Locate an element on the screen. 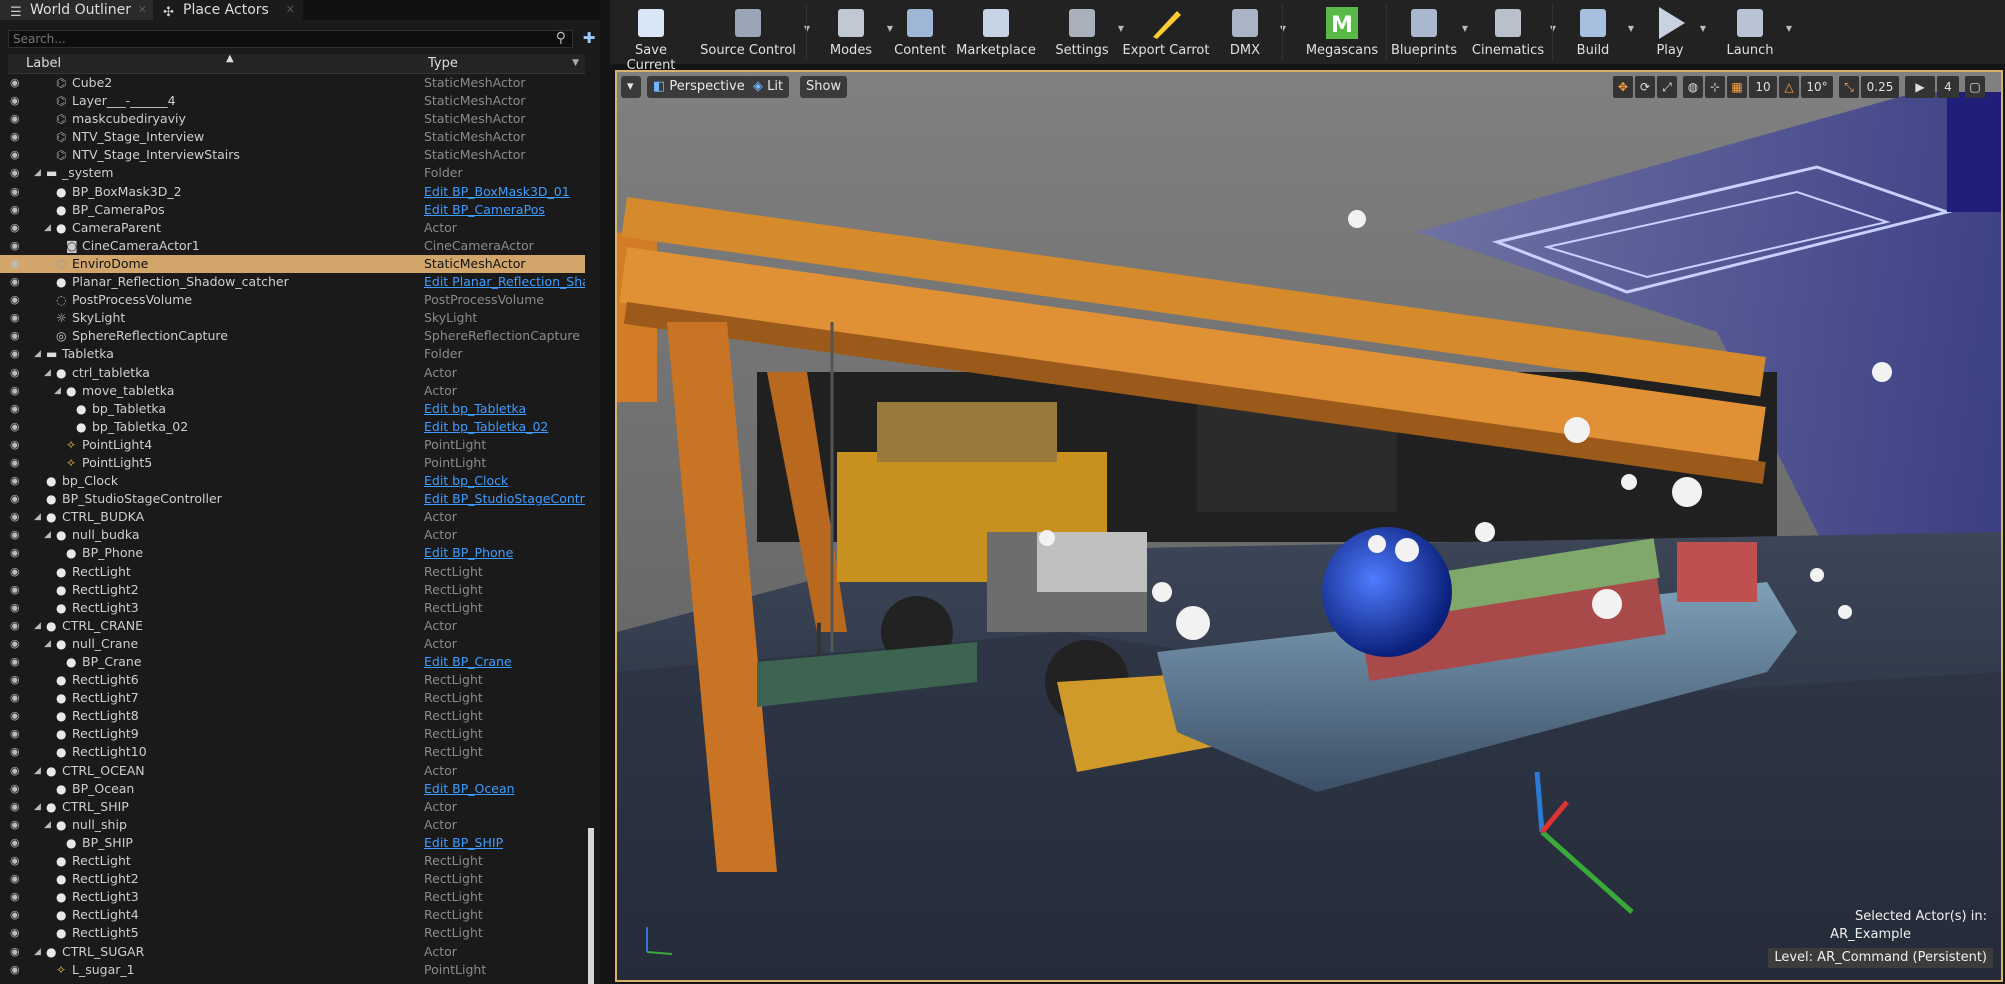  edit-blueprint-link: Edit bp_Clock is located at coordinates (466, 481).